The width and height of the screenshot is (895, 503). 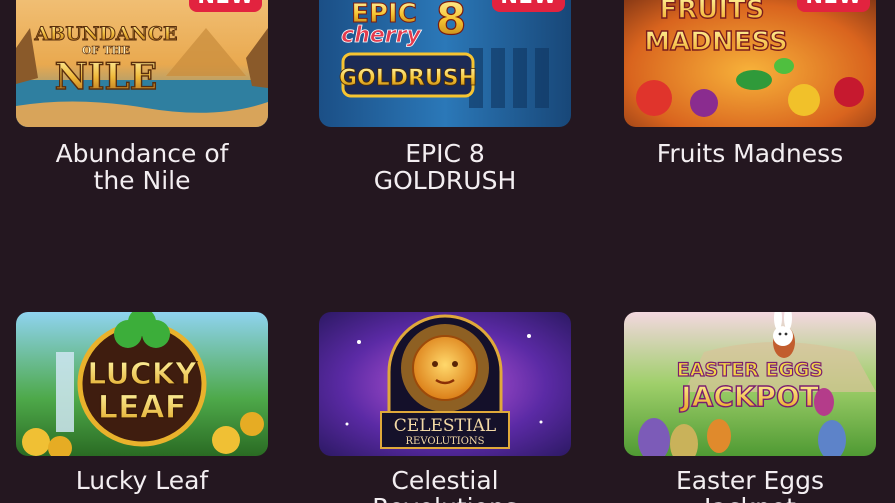 What do you see at coordinates (142, 180) in the screenshot?
I see `game-title-line: the Nile` at bounding box center [142, 180].